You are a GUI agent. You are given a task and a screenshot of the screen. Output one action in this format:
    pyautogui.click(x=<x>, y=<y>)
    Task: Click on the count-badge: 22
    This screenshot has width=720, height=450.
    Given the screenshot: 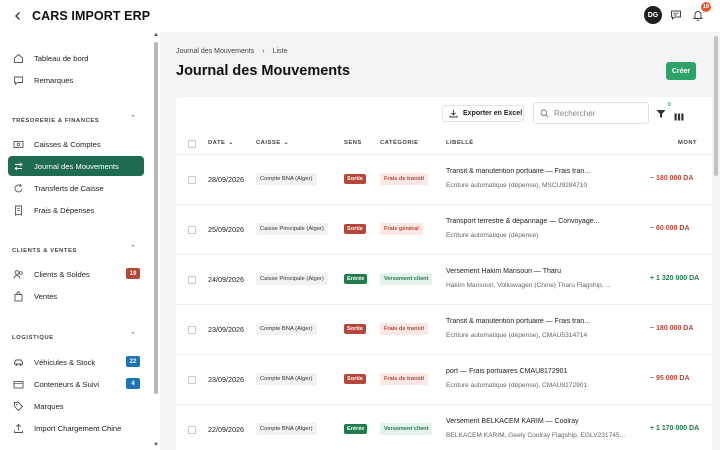 What is the action you would take?
    pyautogui.click(x=133, y=361)
    